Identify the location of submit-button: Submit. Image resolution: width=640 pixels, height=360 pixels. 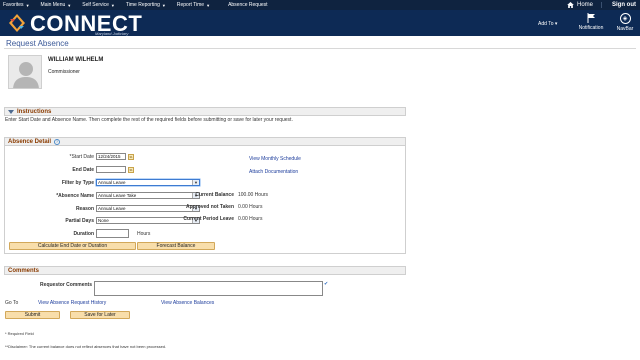
(32, 315).